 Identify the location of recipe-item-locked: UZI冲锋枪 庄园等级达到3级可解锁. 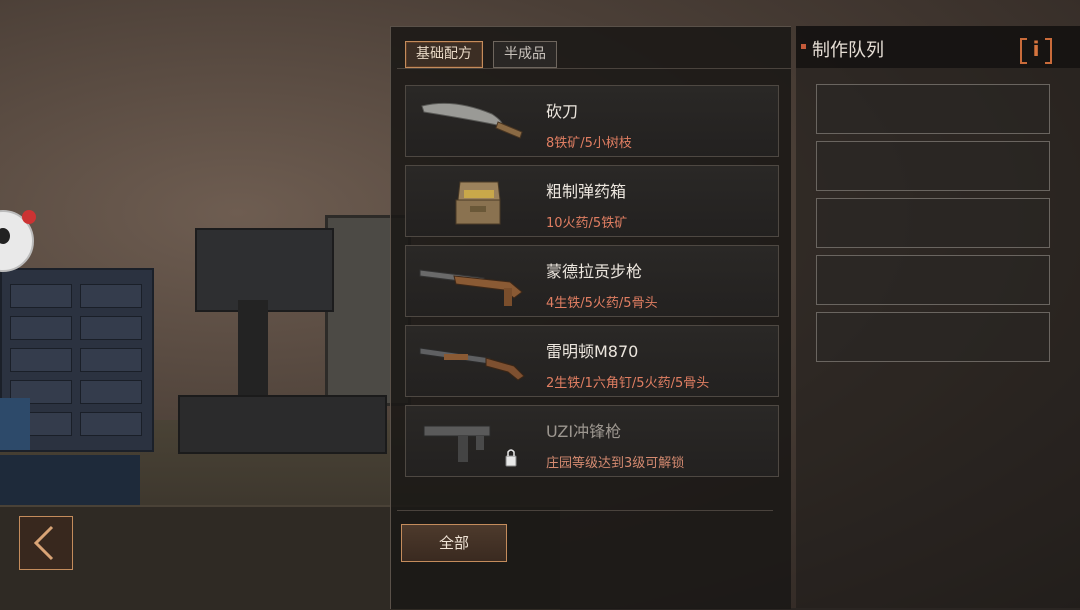
(592, 441).